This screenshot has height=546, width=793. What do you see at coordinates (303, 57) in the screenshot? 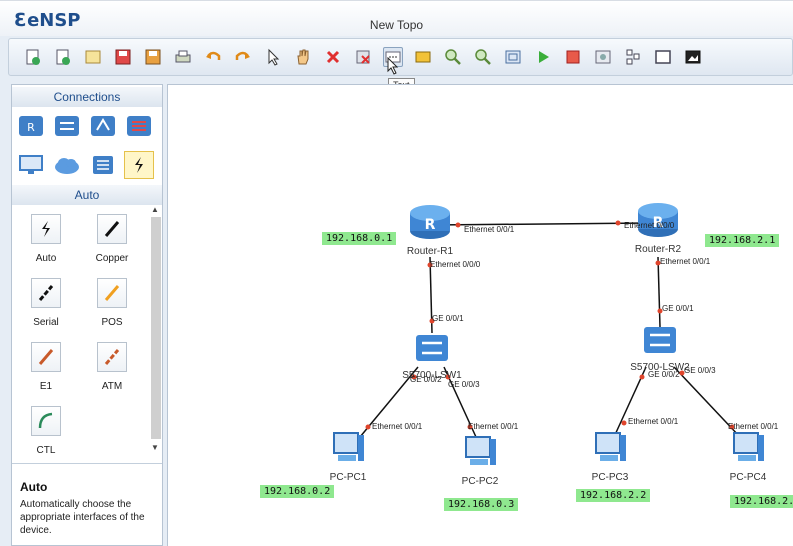
I see `pan-icon` at bounding box center [303, 57].